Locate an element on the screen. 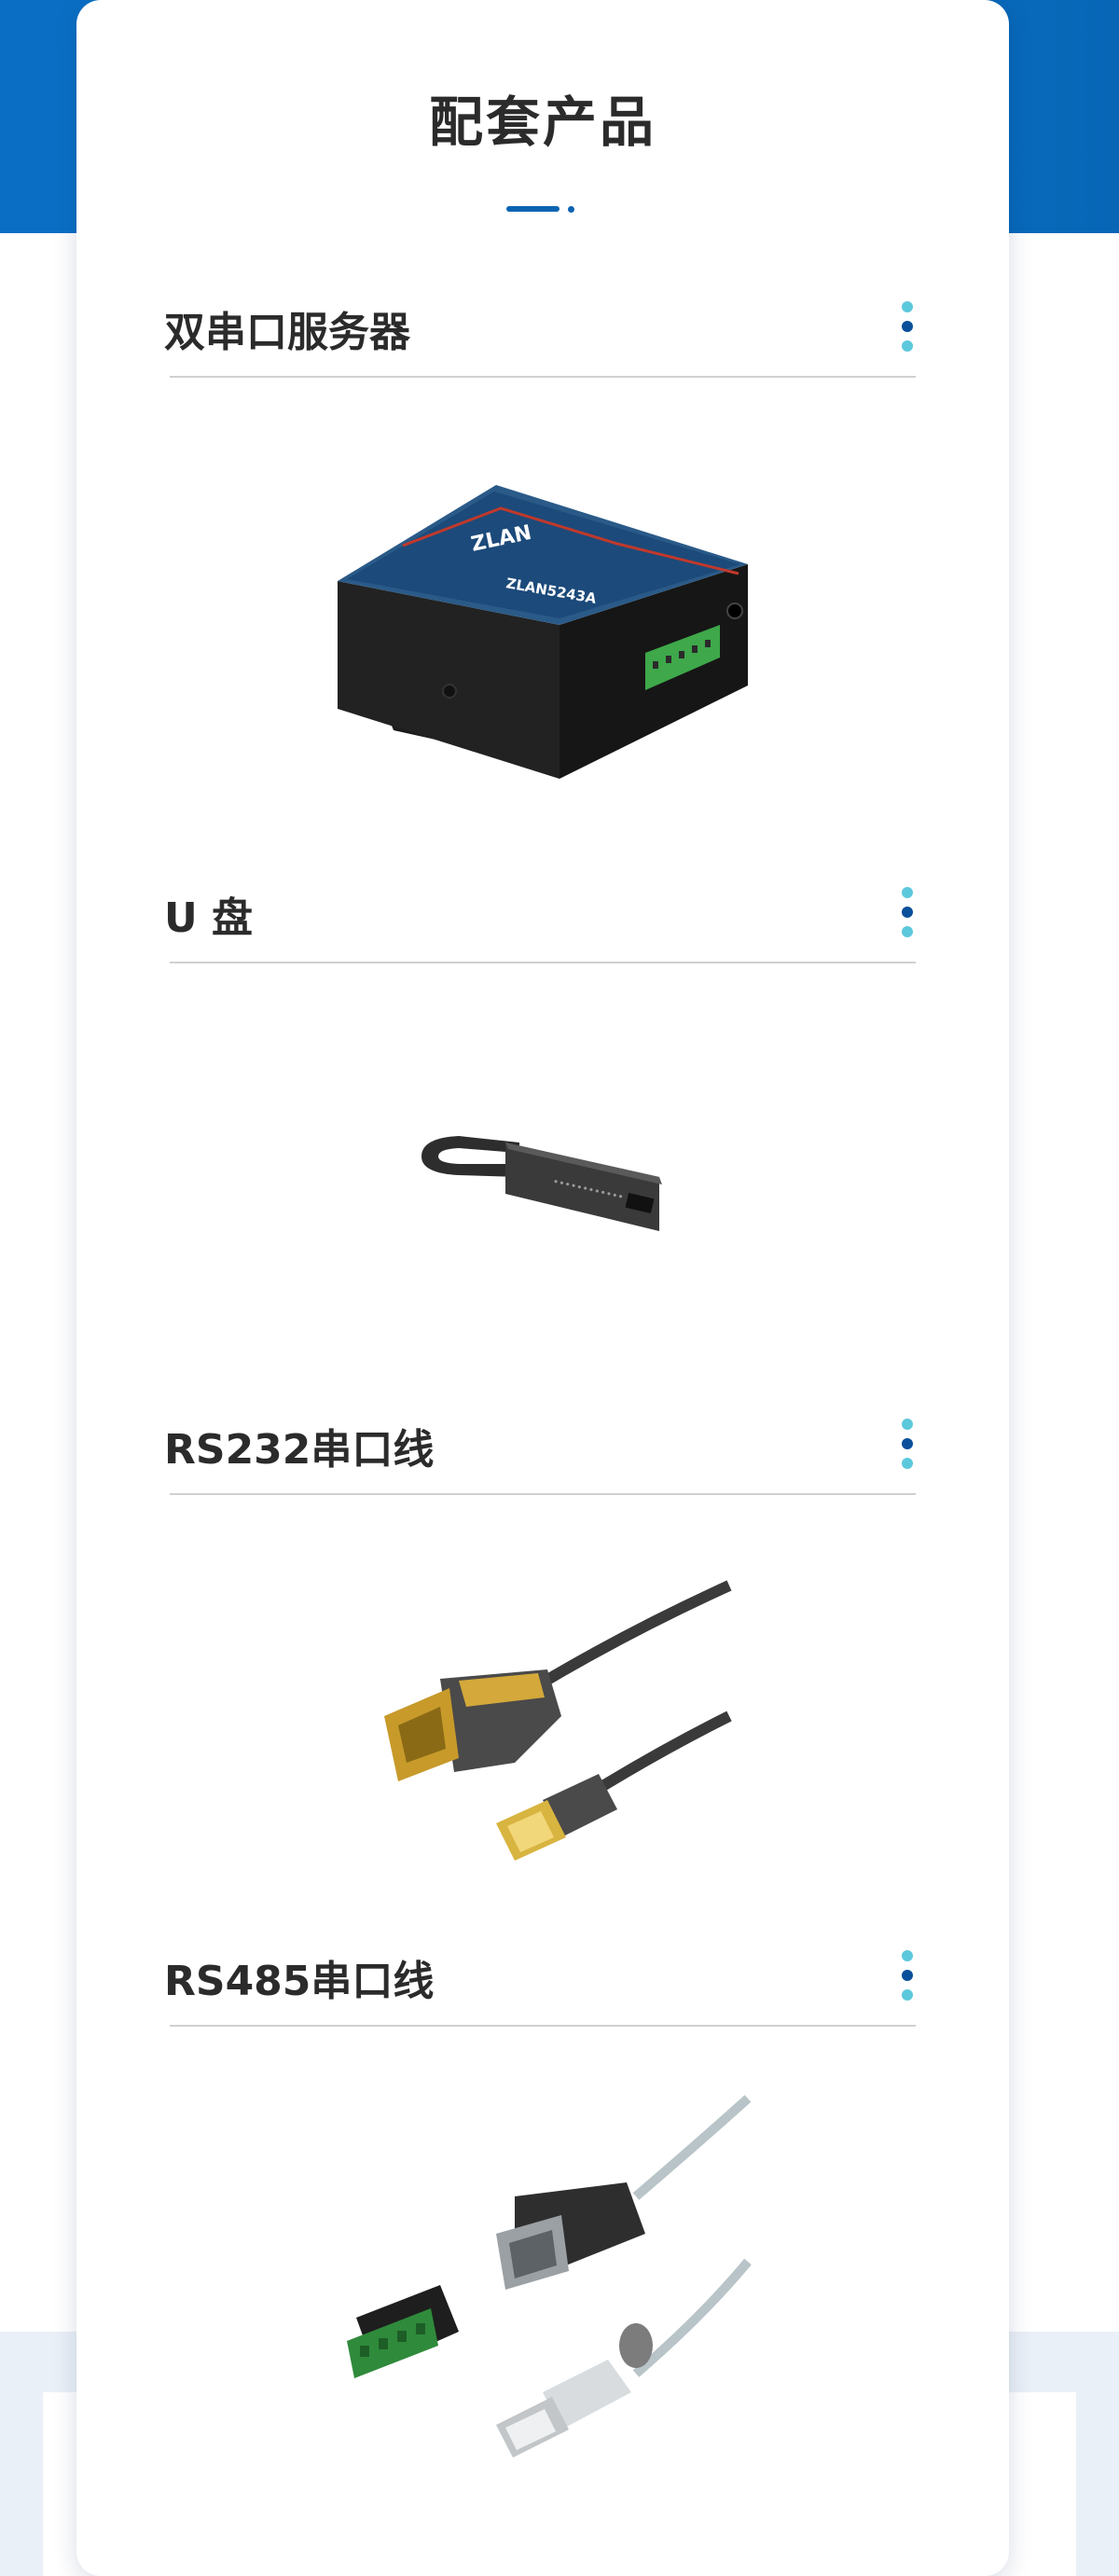 This screenshot has height=2576, width=1119. dual-serial-server-image: ZLAN ZLAN5243A is located at coordinates (542, 625).